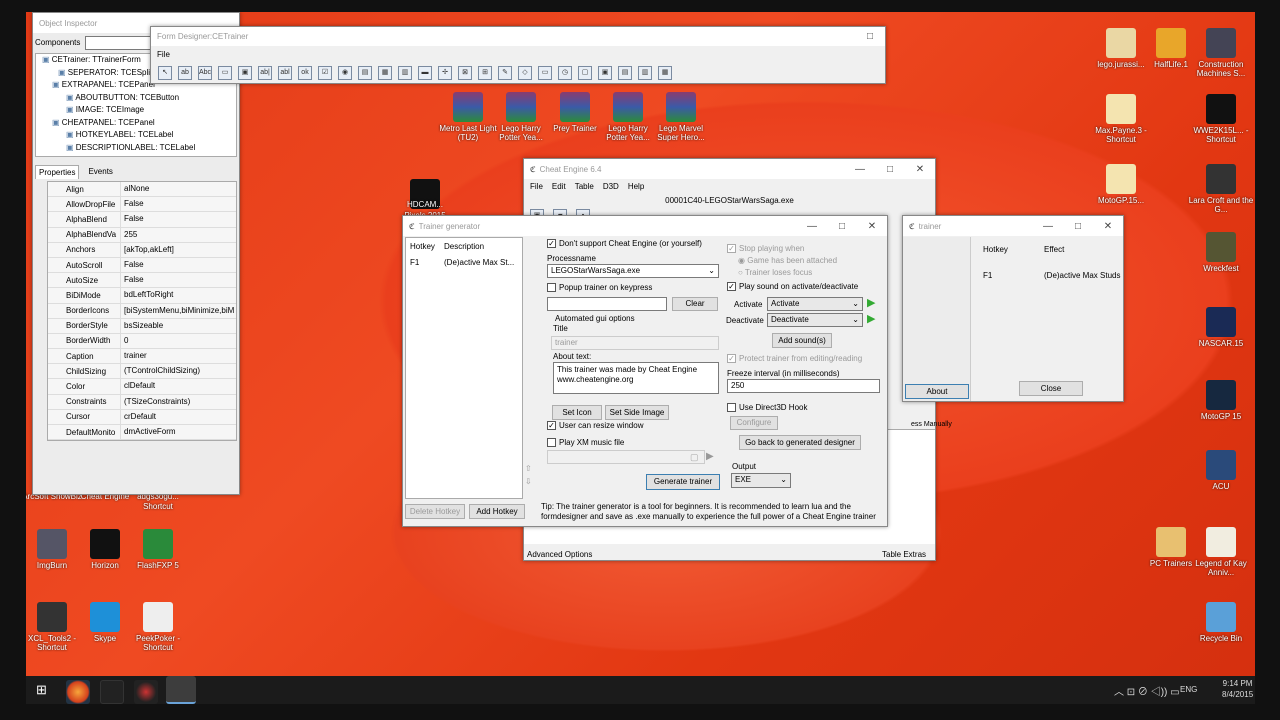 This screenshot has width=1280, height=720. Describe the element at coordinates (1237, 689) in the screenshot. I see `clock: 9:14 PM 8/4/2015` at that location.